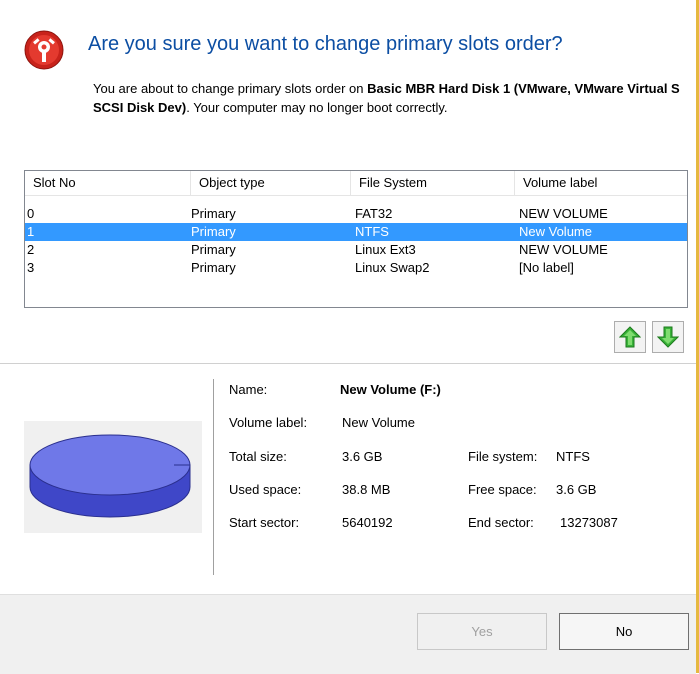 Image resolution: width=699 pixels, height=674 pixels. I want to click on disk-preview, so click(113, 477).